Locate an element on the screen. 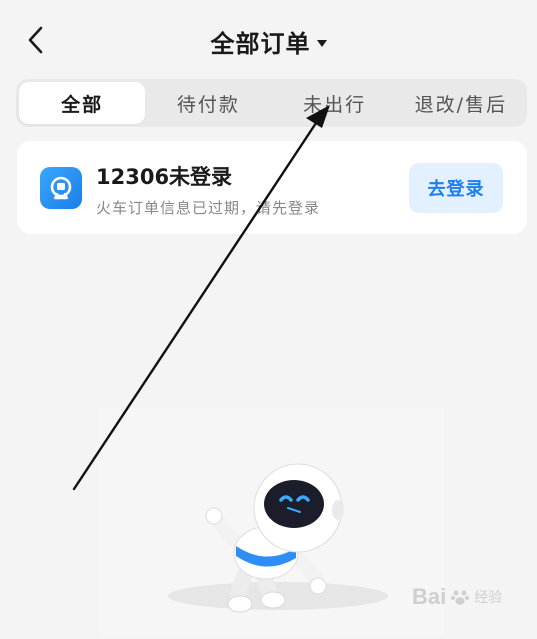  order-tabs: 全部 待付款 未出行 退改/售后 is located at coordinates (271, 103).